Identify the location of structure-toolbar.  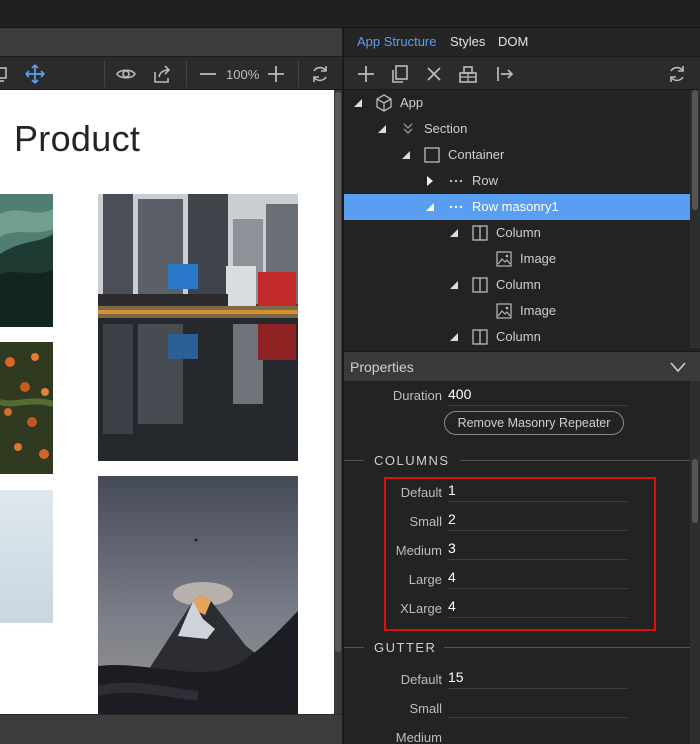
(522, 73).